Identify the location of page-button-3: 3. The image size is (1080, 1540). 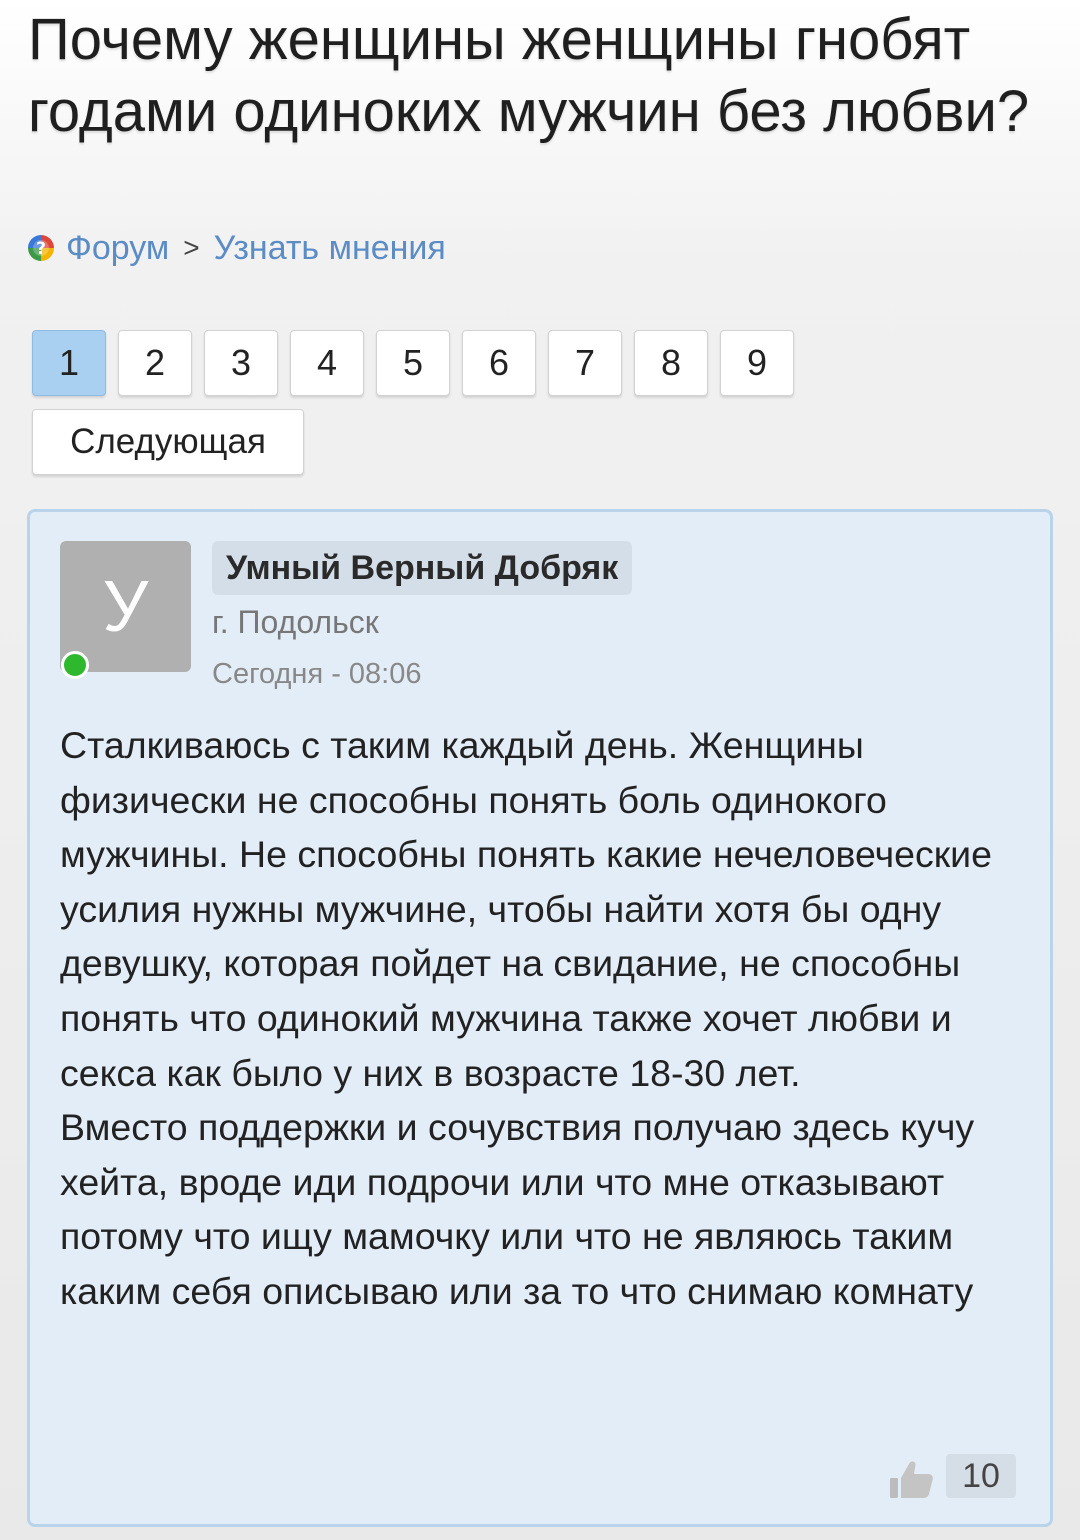
(241, 363).